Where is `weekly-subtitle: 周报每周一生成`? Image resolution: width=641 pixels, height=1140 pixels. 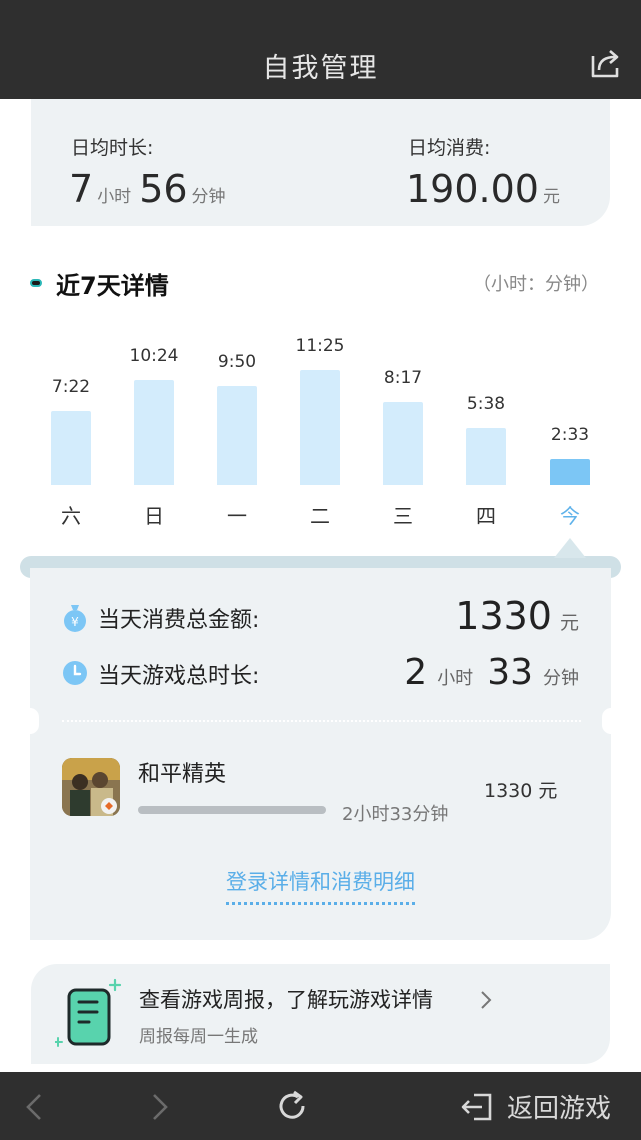
weekly-subtitle: 周报每周一生成 is located at coordinates (198, 1037).